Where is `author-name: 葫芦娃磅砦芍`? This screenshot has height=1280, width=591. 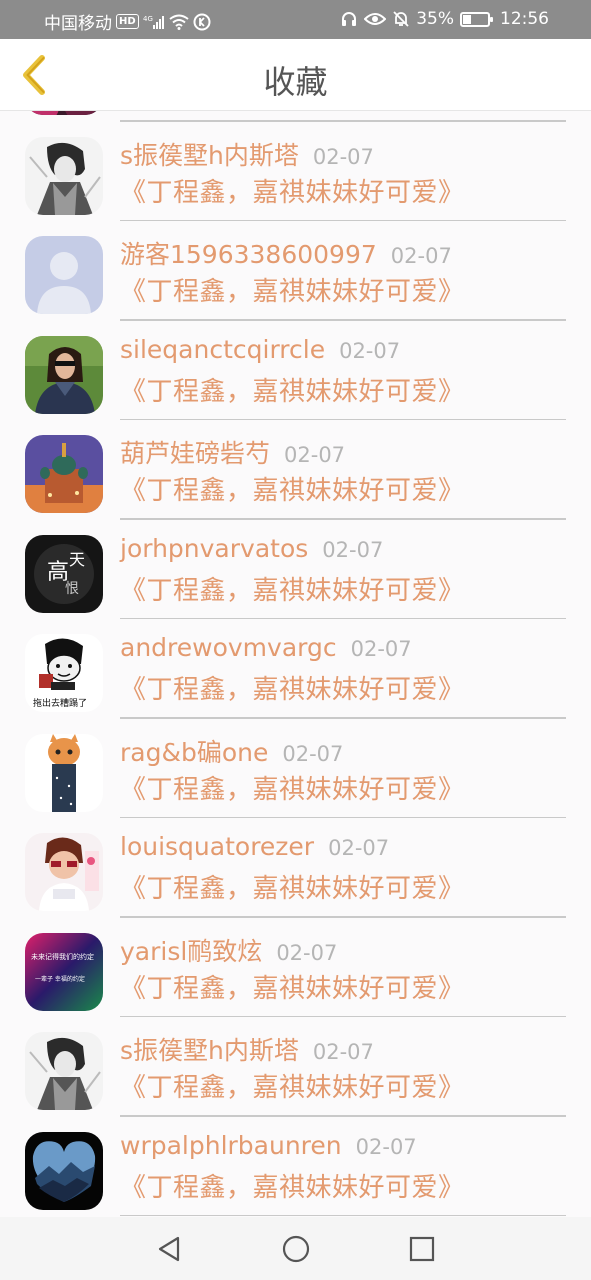
author-name: 葫芦娃磅砦芍 is located at coordinates (195, 453).